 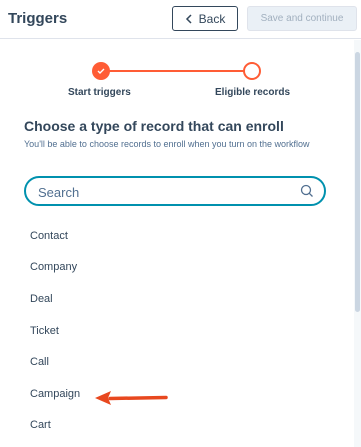 What do you see at coordinates (302, 18) in the screenshot?
I see `save-and-continue-button: Save and continue` at bounding box center [302, 18].